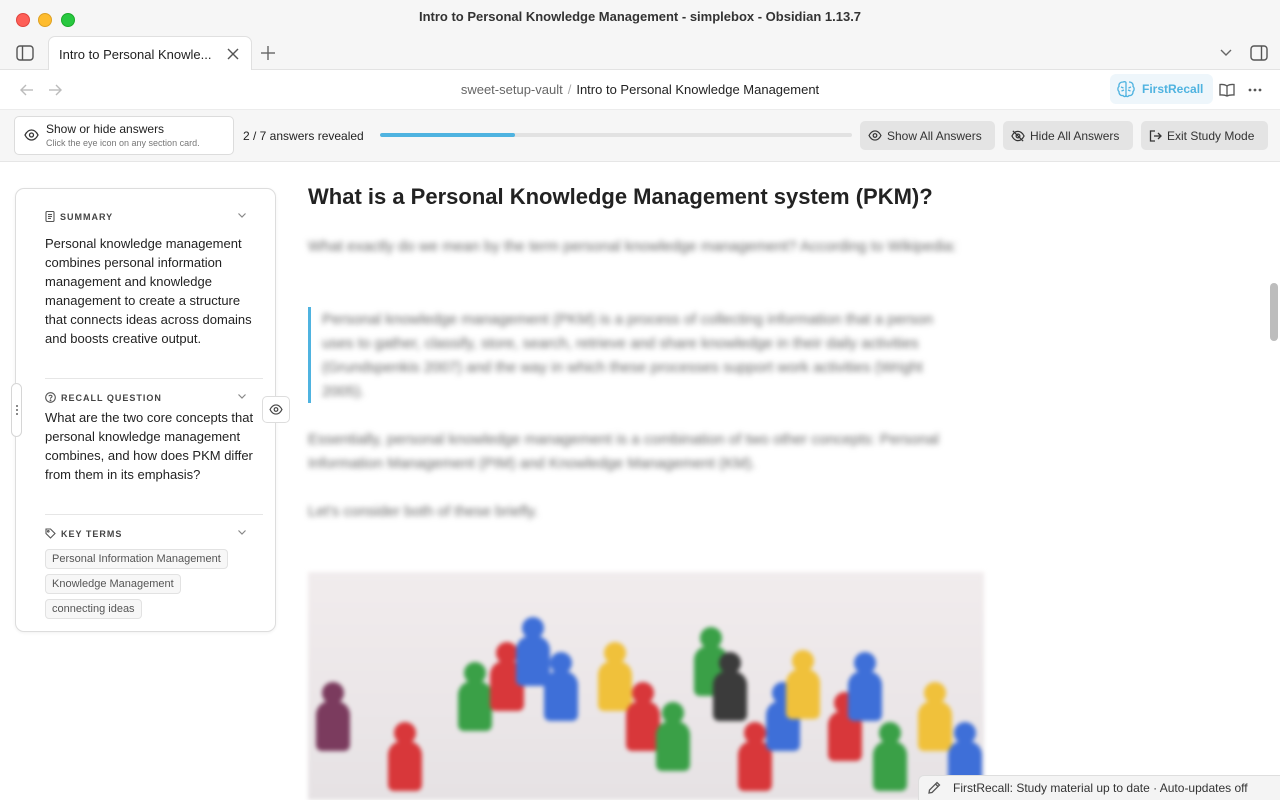  I want to click on pawn-dark, so click(730, 686).